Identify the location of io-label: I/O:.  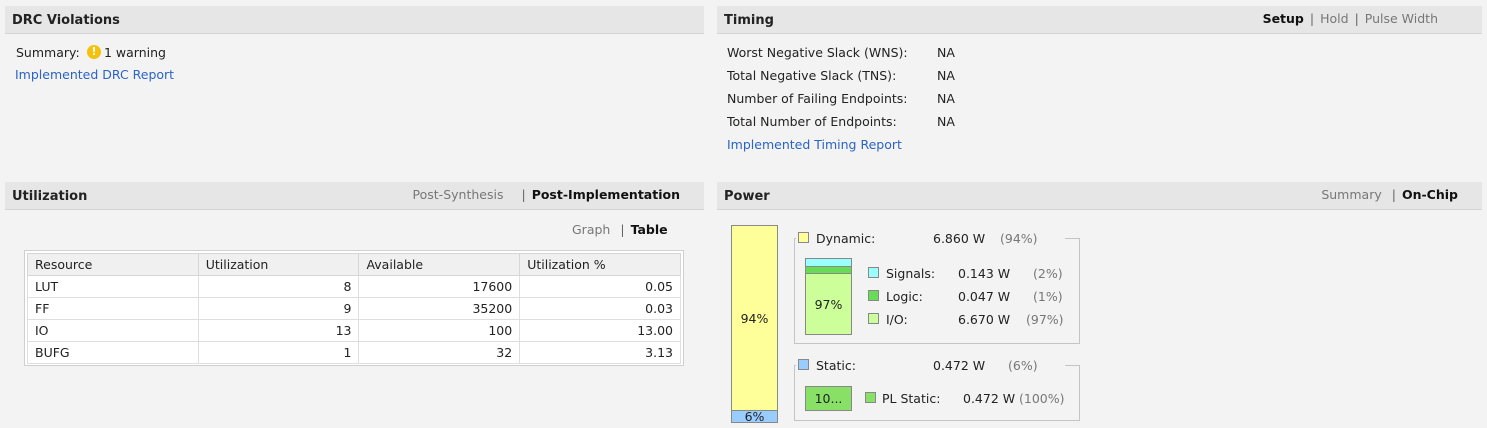
(897, 319).